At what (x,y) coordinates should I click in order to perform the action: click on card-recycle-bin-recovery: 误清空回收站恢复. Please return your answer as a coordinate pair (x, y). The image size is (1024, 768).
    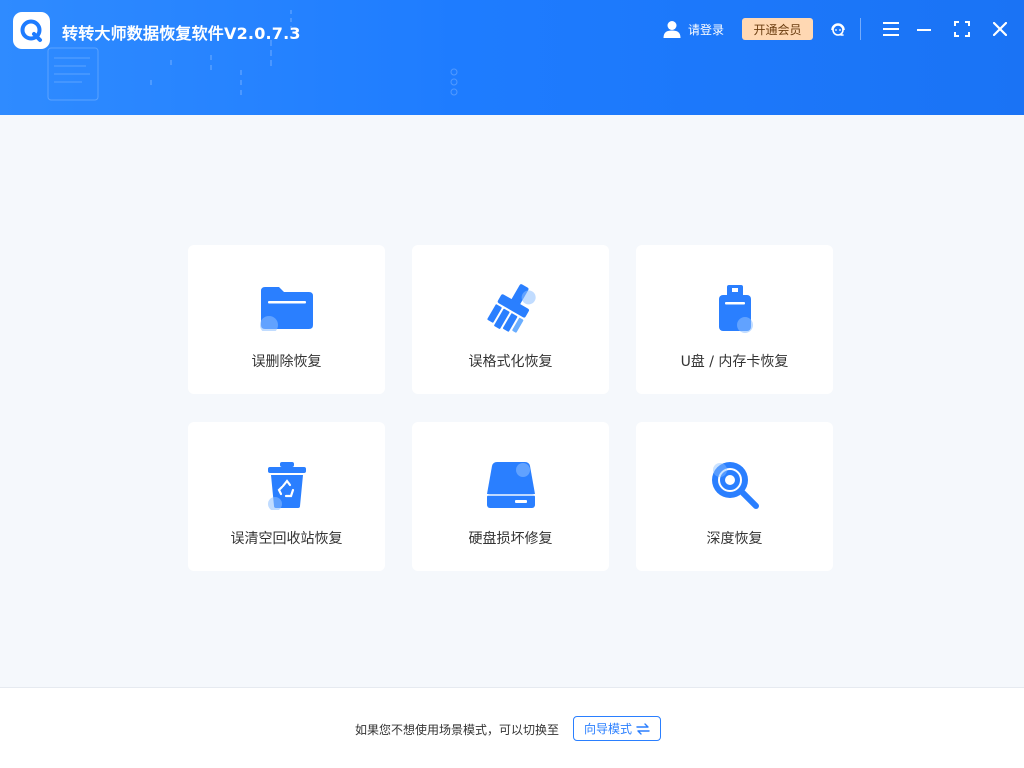
    Looking at the image, I should click on (286, 496).